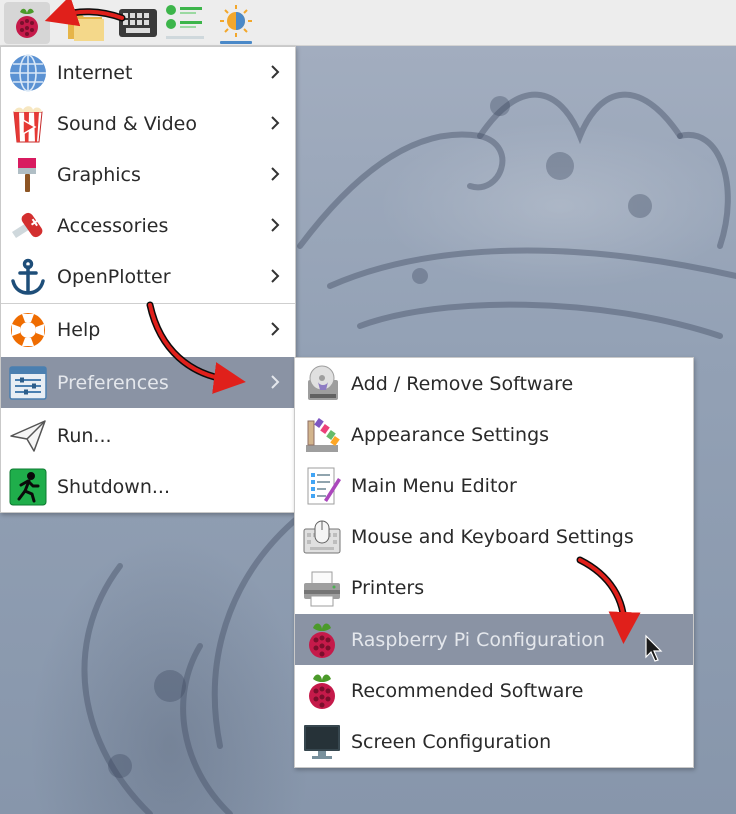 The width and height of the screenshot is (736, 814). What do you see at coordinates (113, 225) in the screenshot?
I see `menu-item-label: Accessories` at bounding box center [113, 225].